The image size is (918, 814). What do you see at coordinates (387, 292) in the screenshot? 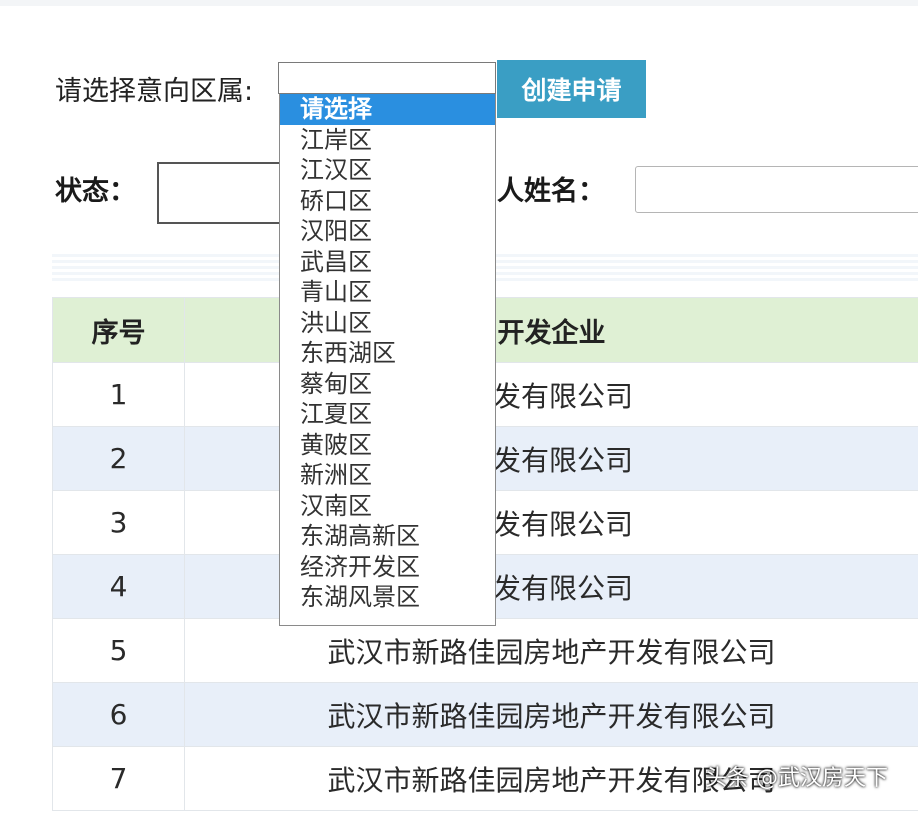
I see `district-option: 青山区` at bounding box center [387, 292].